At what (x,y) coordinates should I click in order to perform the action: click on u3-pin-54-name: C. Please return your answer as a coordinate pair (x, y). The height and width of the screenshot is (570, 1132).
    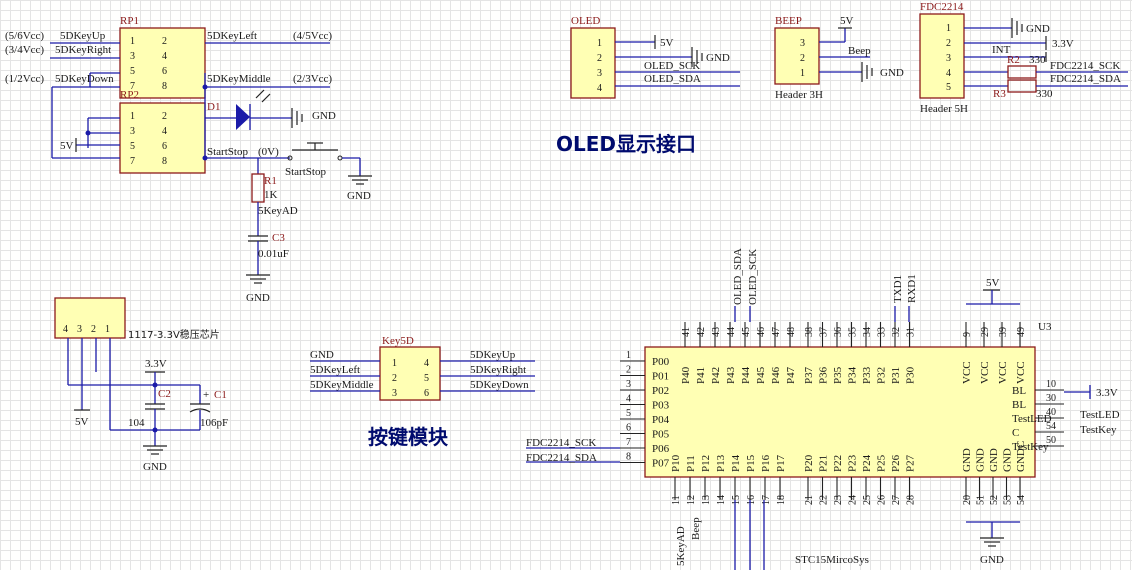
    Looking at the image, I should click on (1015, 433).